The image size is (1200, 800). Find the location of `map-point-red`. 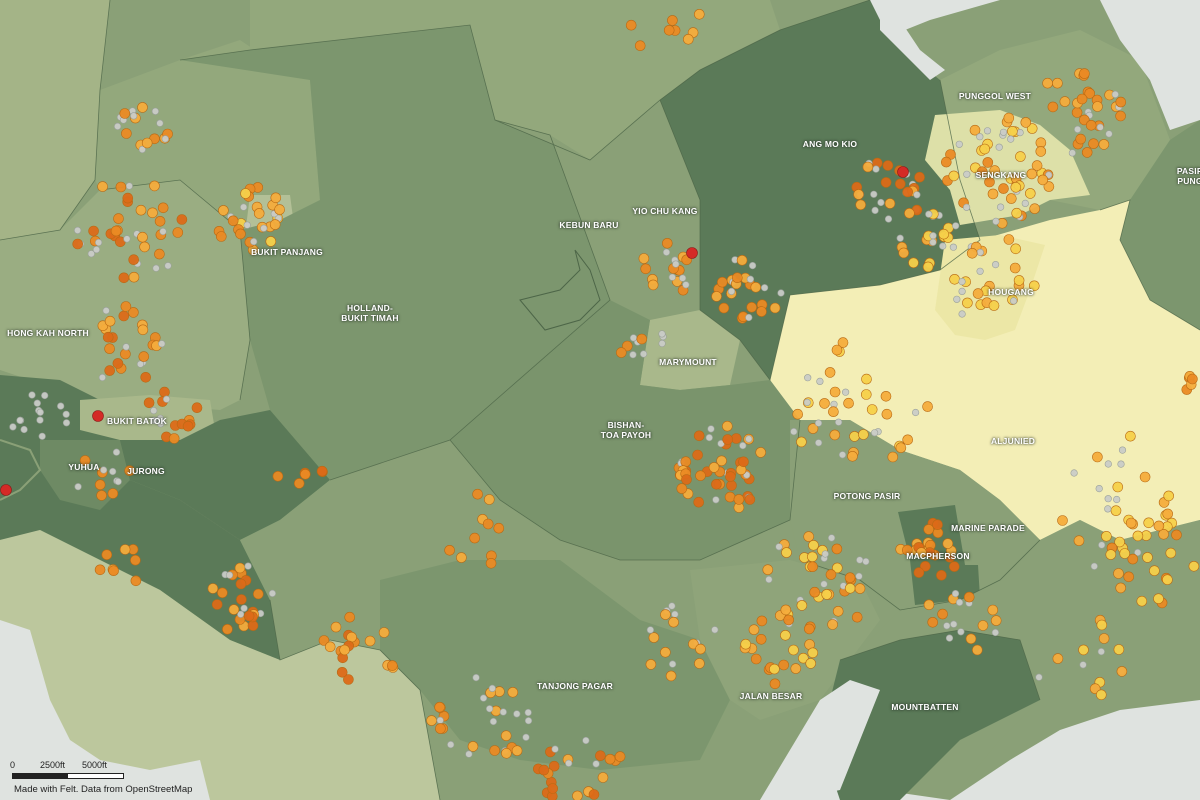

map-point-red is located at coordinates (6, 490).